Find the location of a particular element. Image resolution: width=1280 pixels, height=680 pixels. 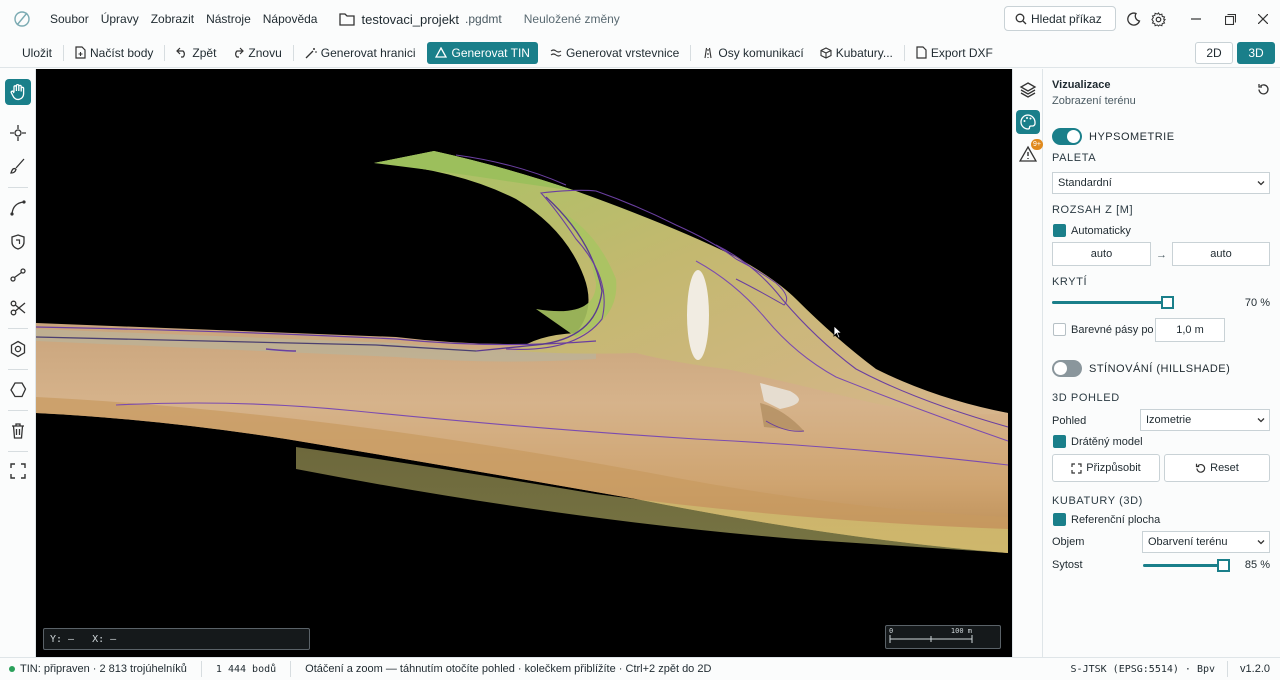

point-icon is located at coordinates (18, 133).